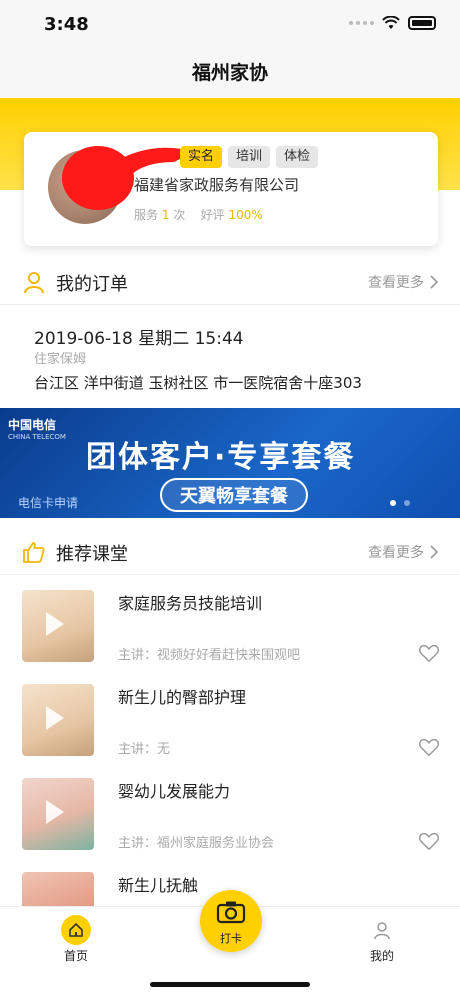  What do you see at coordinates (190, 603) in the screenshot?
I see `course-name: 家庭服务员技能培训` at bounding box center [190, 603].